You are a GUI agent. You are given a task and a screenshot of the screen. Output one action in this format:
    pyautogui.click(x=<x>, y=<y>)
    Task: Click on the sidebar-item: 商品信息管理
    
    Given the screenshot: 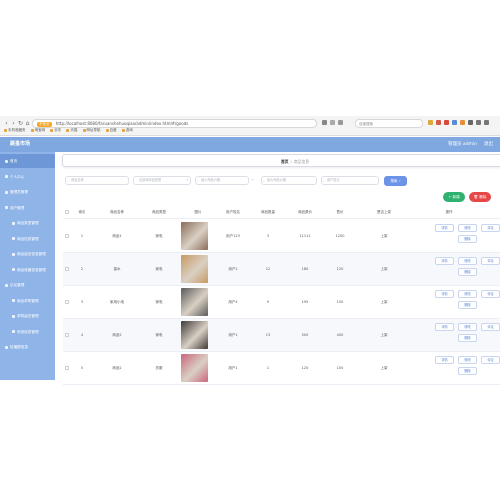 What is the action you would take?
    pyautogui.click(x=27, y=239)
    